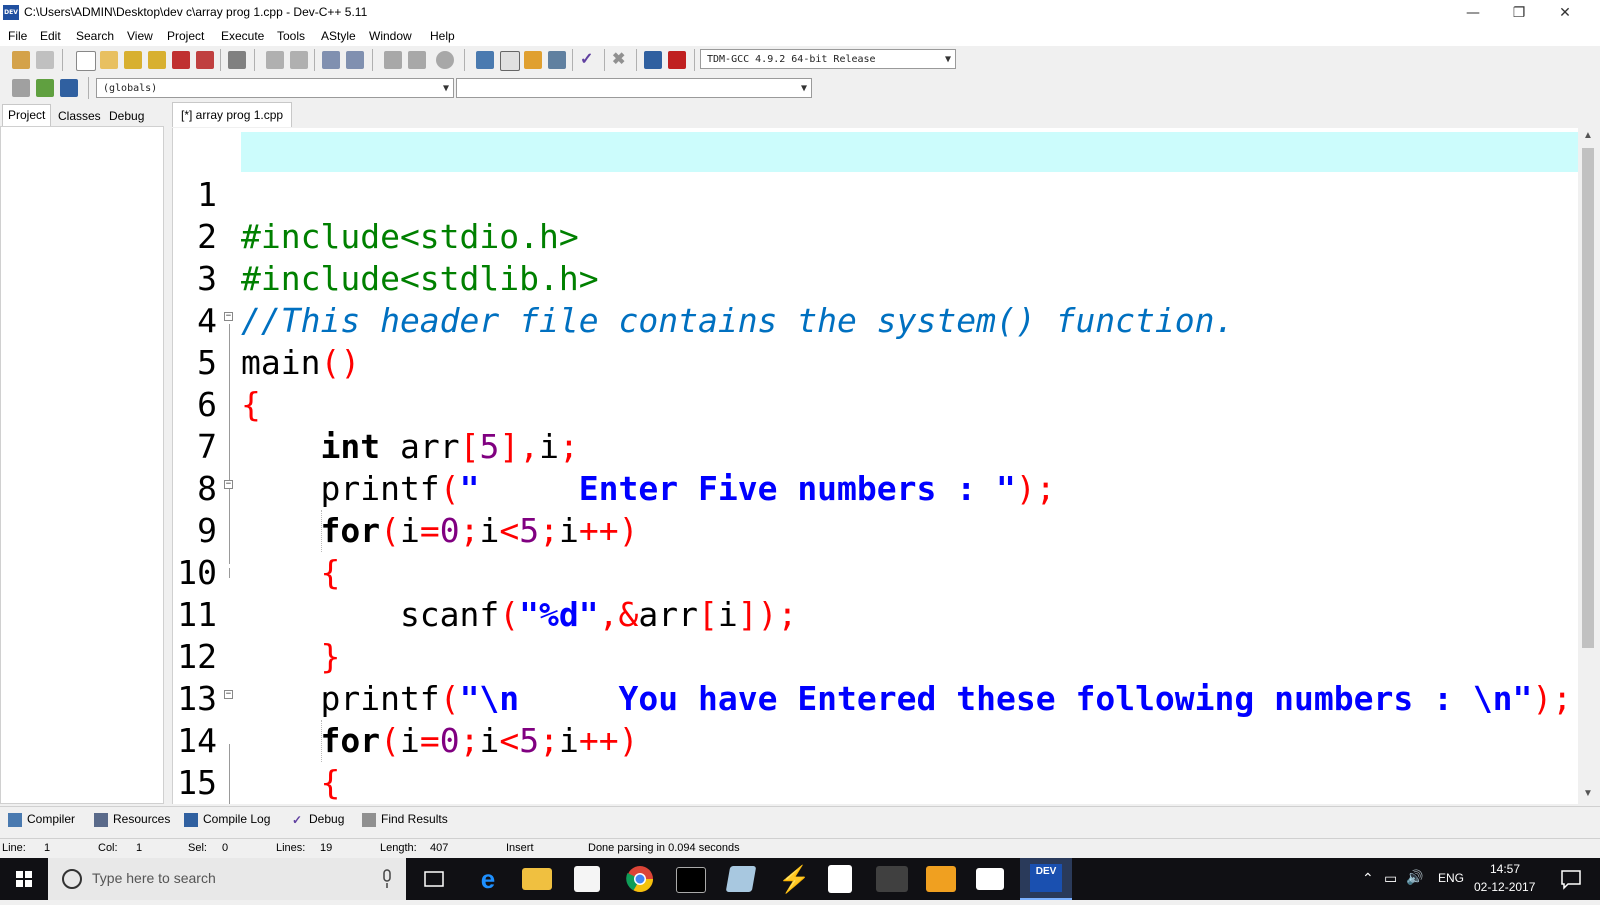 The image size is (1600, 905). What do you see at coordinates (876, 488) in the screenshot?
I see `code-line: 8 for(i=0;i<5;i++)` at bounding box center [876, 488].